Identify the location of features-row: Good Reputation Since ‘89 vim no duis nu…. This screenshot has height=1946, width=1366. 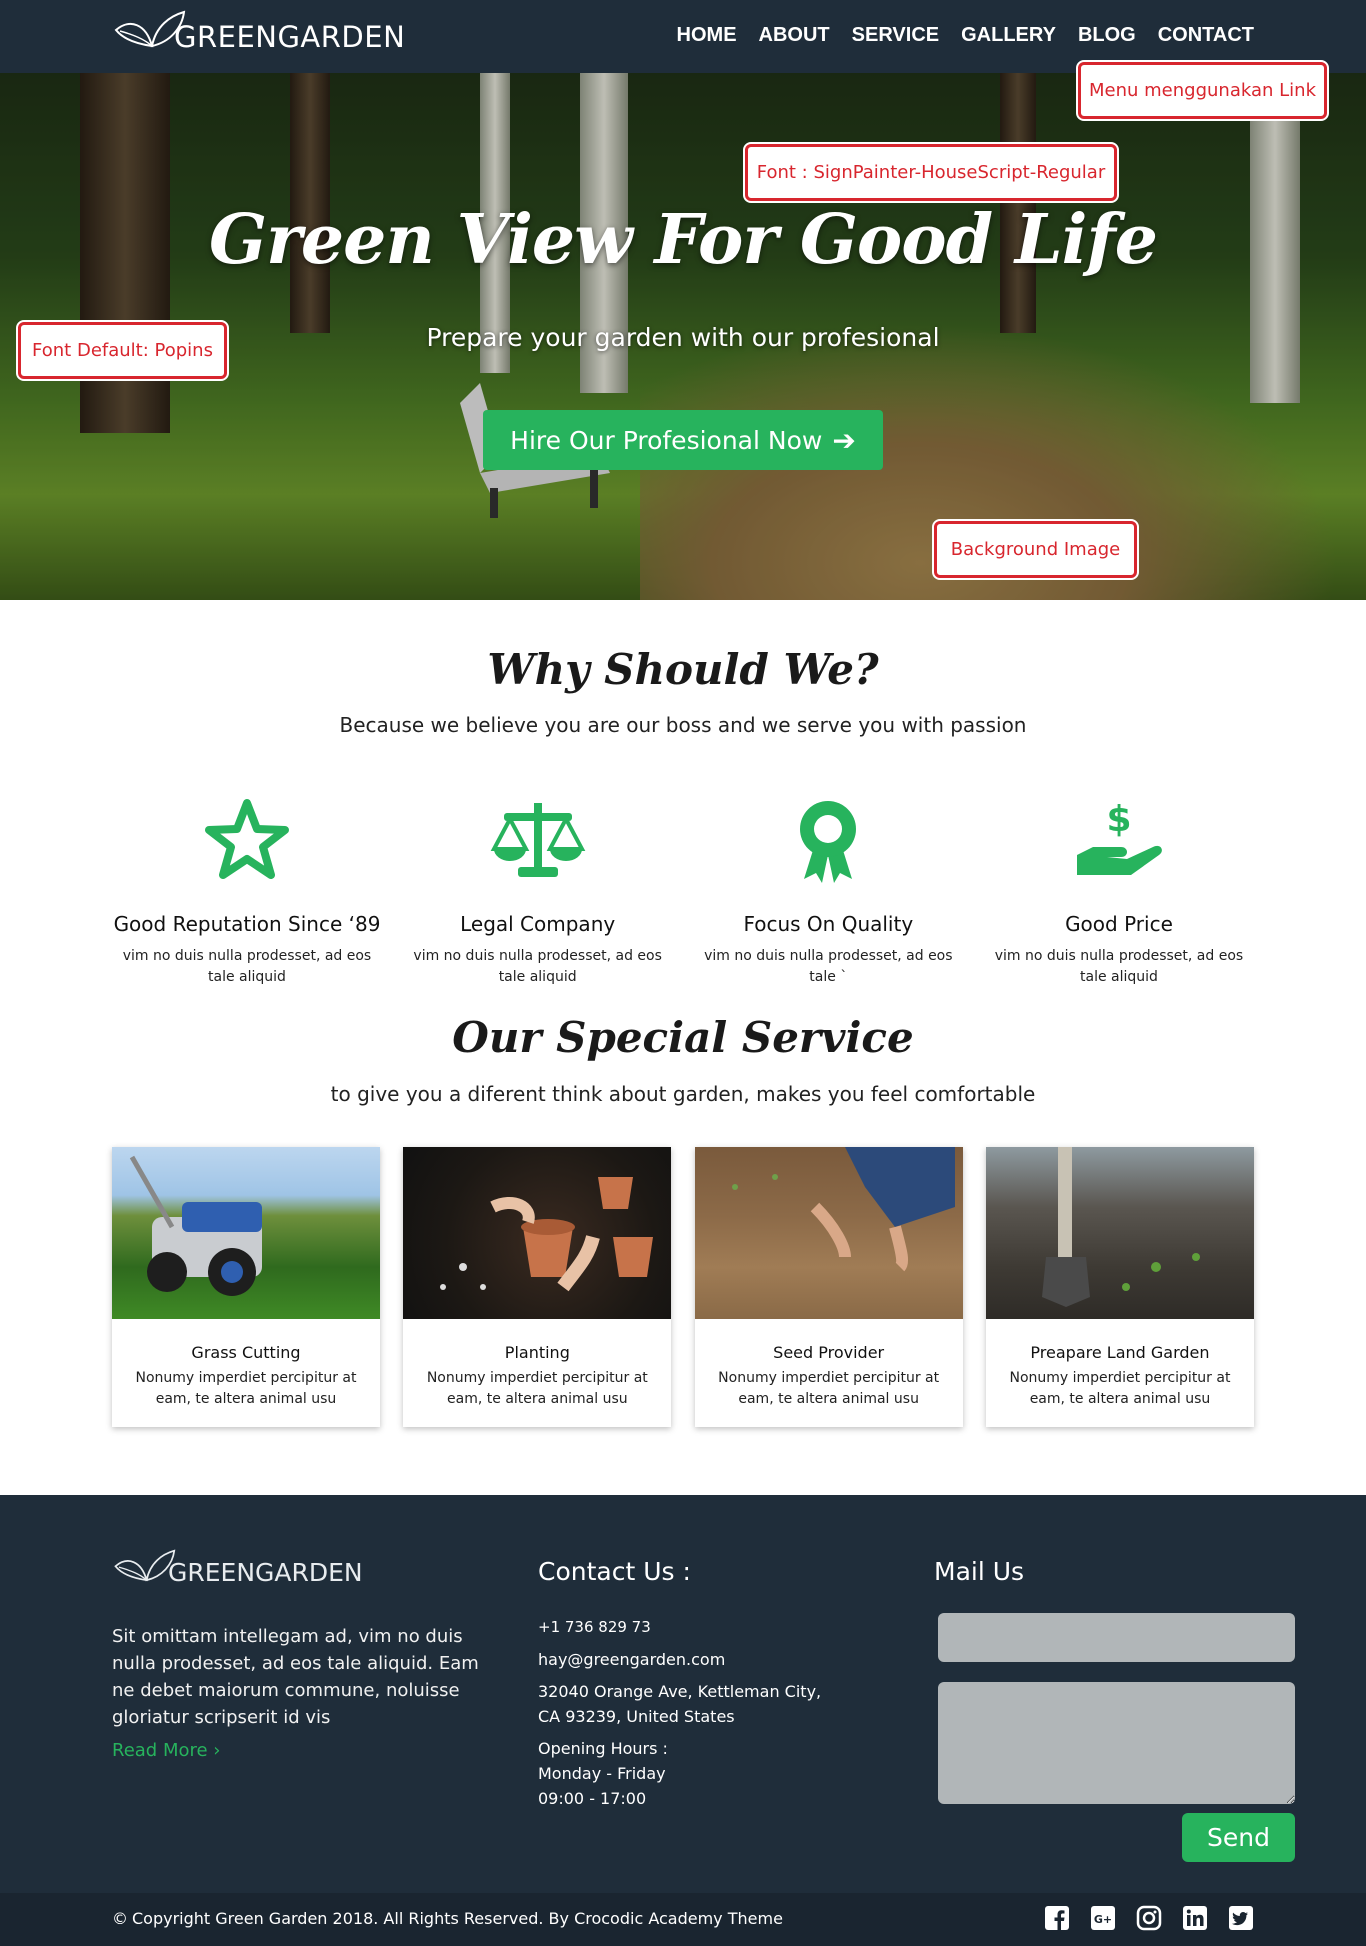
(683, 889).